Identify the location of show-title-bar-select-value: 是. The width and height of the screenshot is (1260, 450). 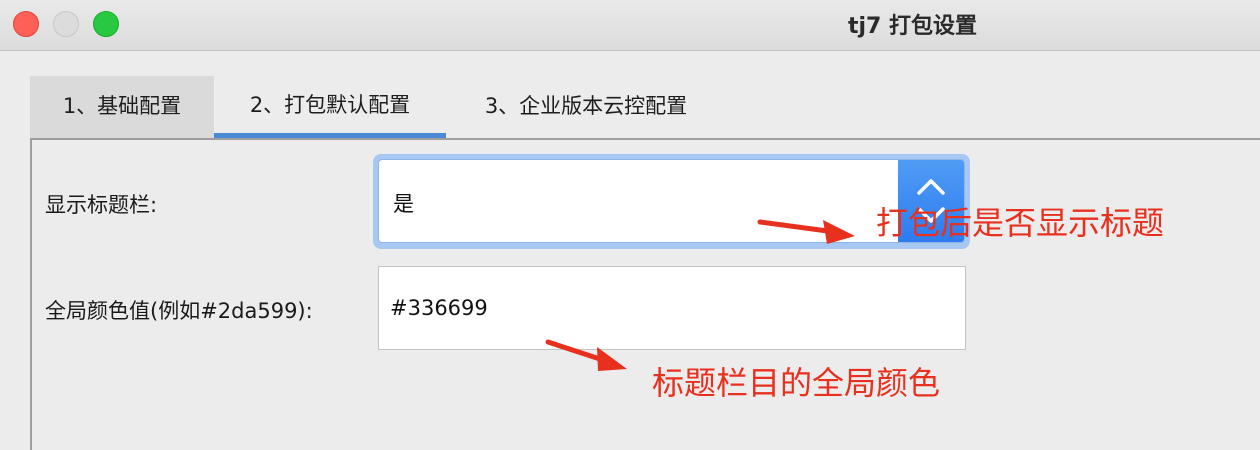
(403, 204).